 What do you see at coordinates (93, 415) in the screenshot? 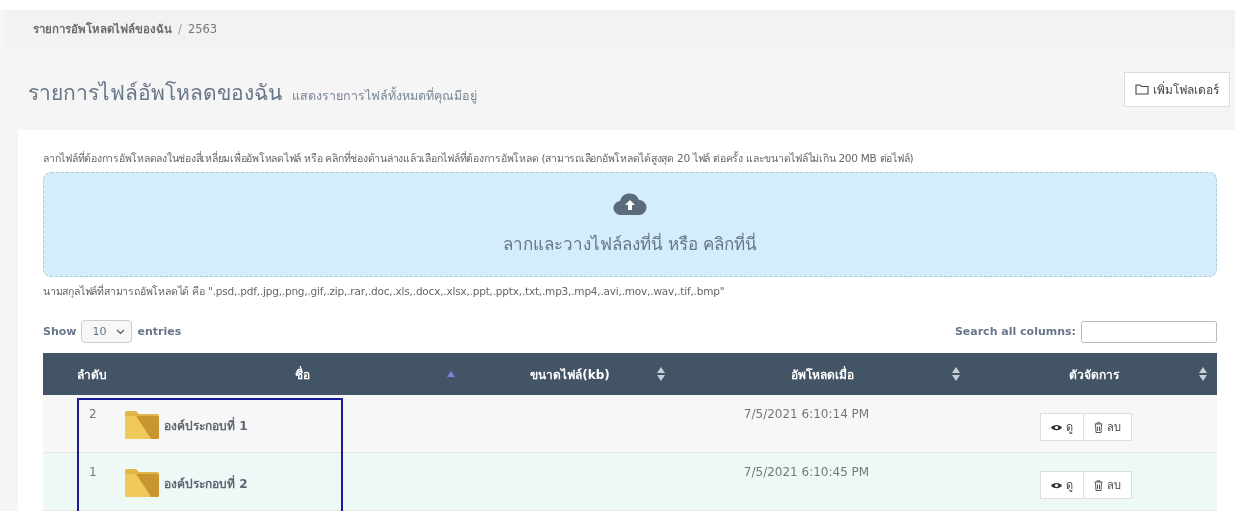
I see `table-cell-text: 2` at bounding box center [93, 415].